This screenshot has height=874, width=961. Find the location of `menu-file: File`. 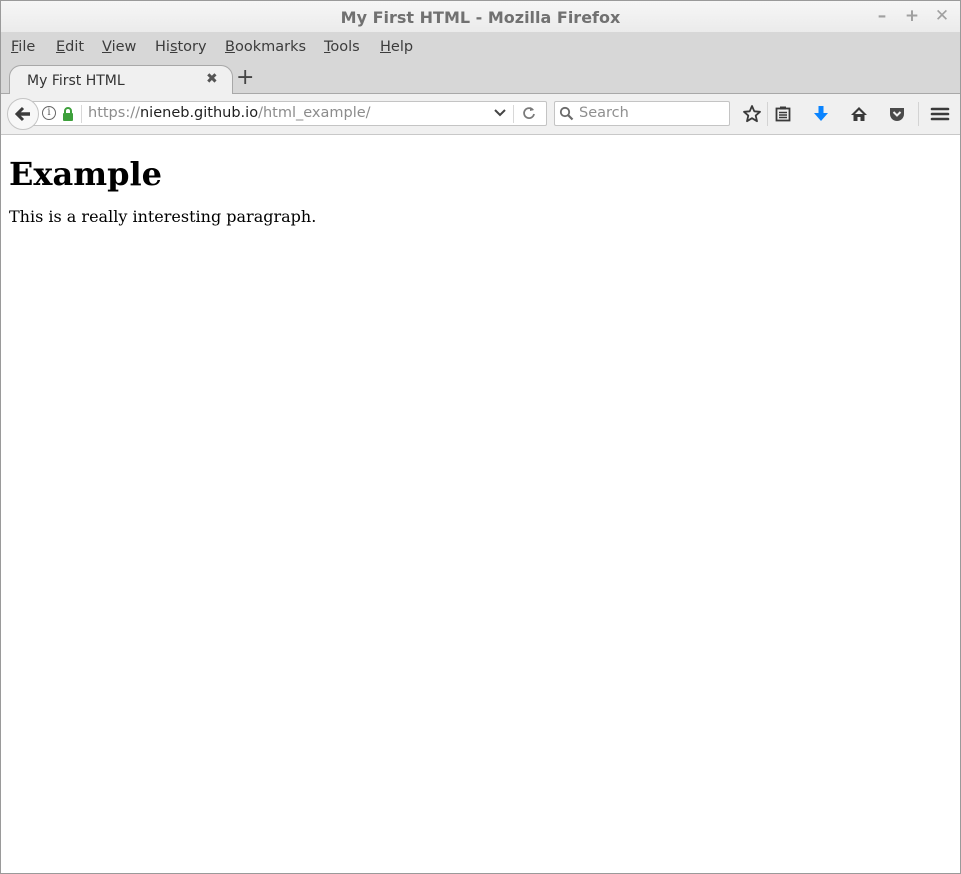

menu-file: File is located at coordinates (23, 47).